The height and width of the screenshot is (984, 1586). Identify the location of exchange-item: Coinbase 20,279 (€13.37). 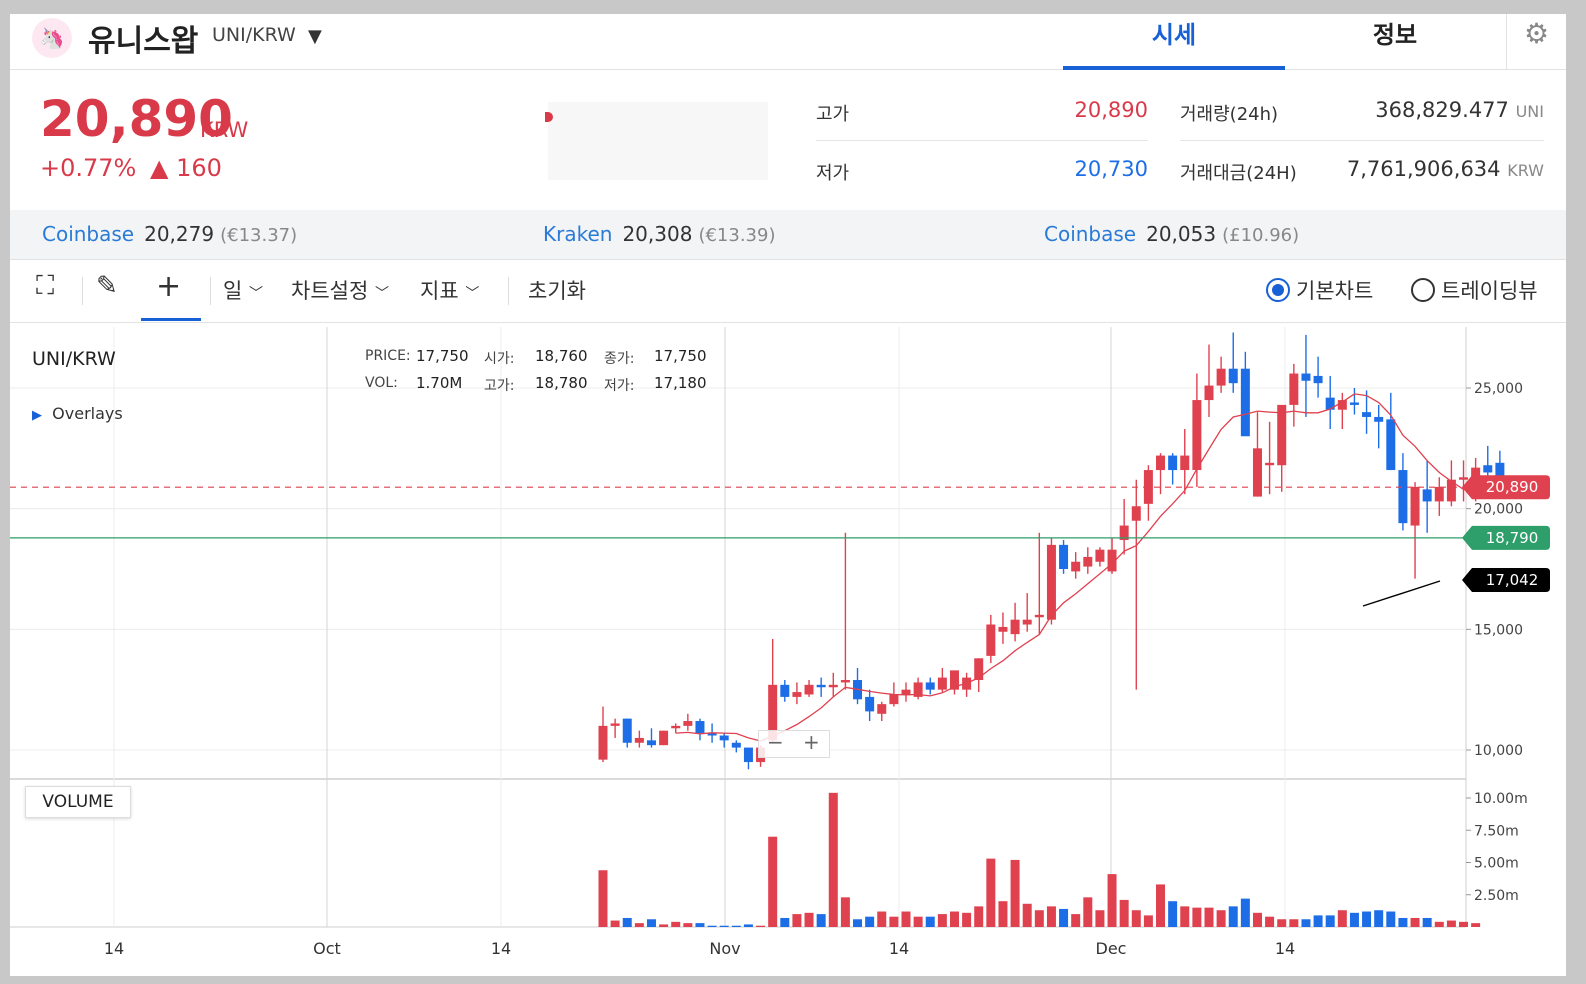
(169, 234).